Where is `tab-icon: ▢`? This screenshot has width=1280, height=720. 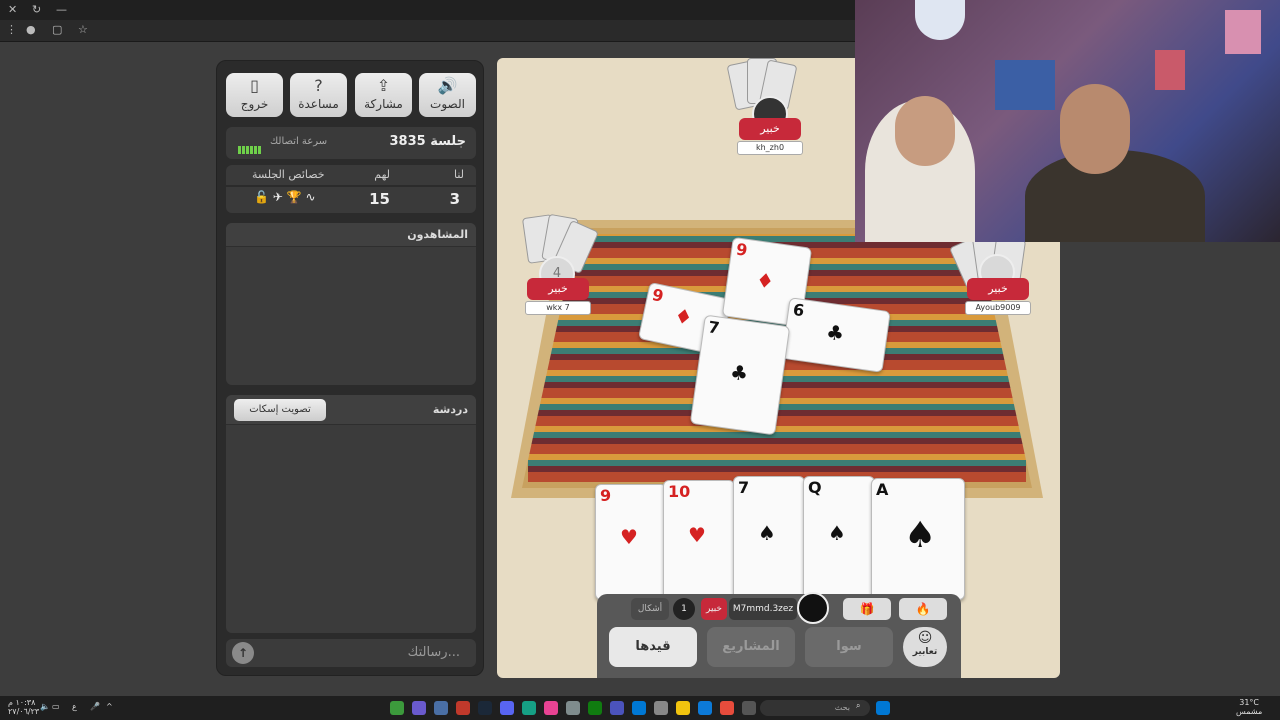 tab-icon: ▢ is located at coordinates (57, 29).